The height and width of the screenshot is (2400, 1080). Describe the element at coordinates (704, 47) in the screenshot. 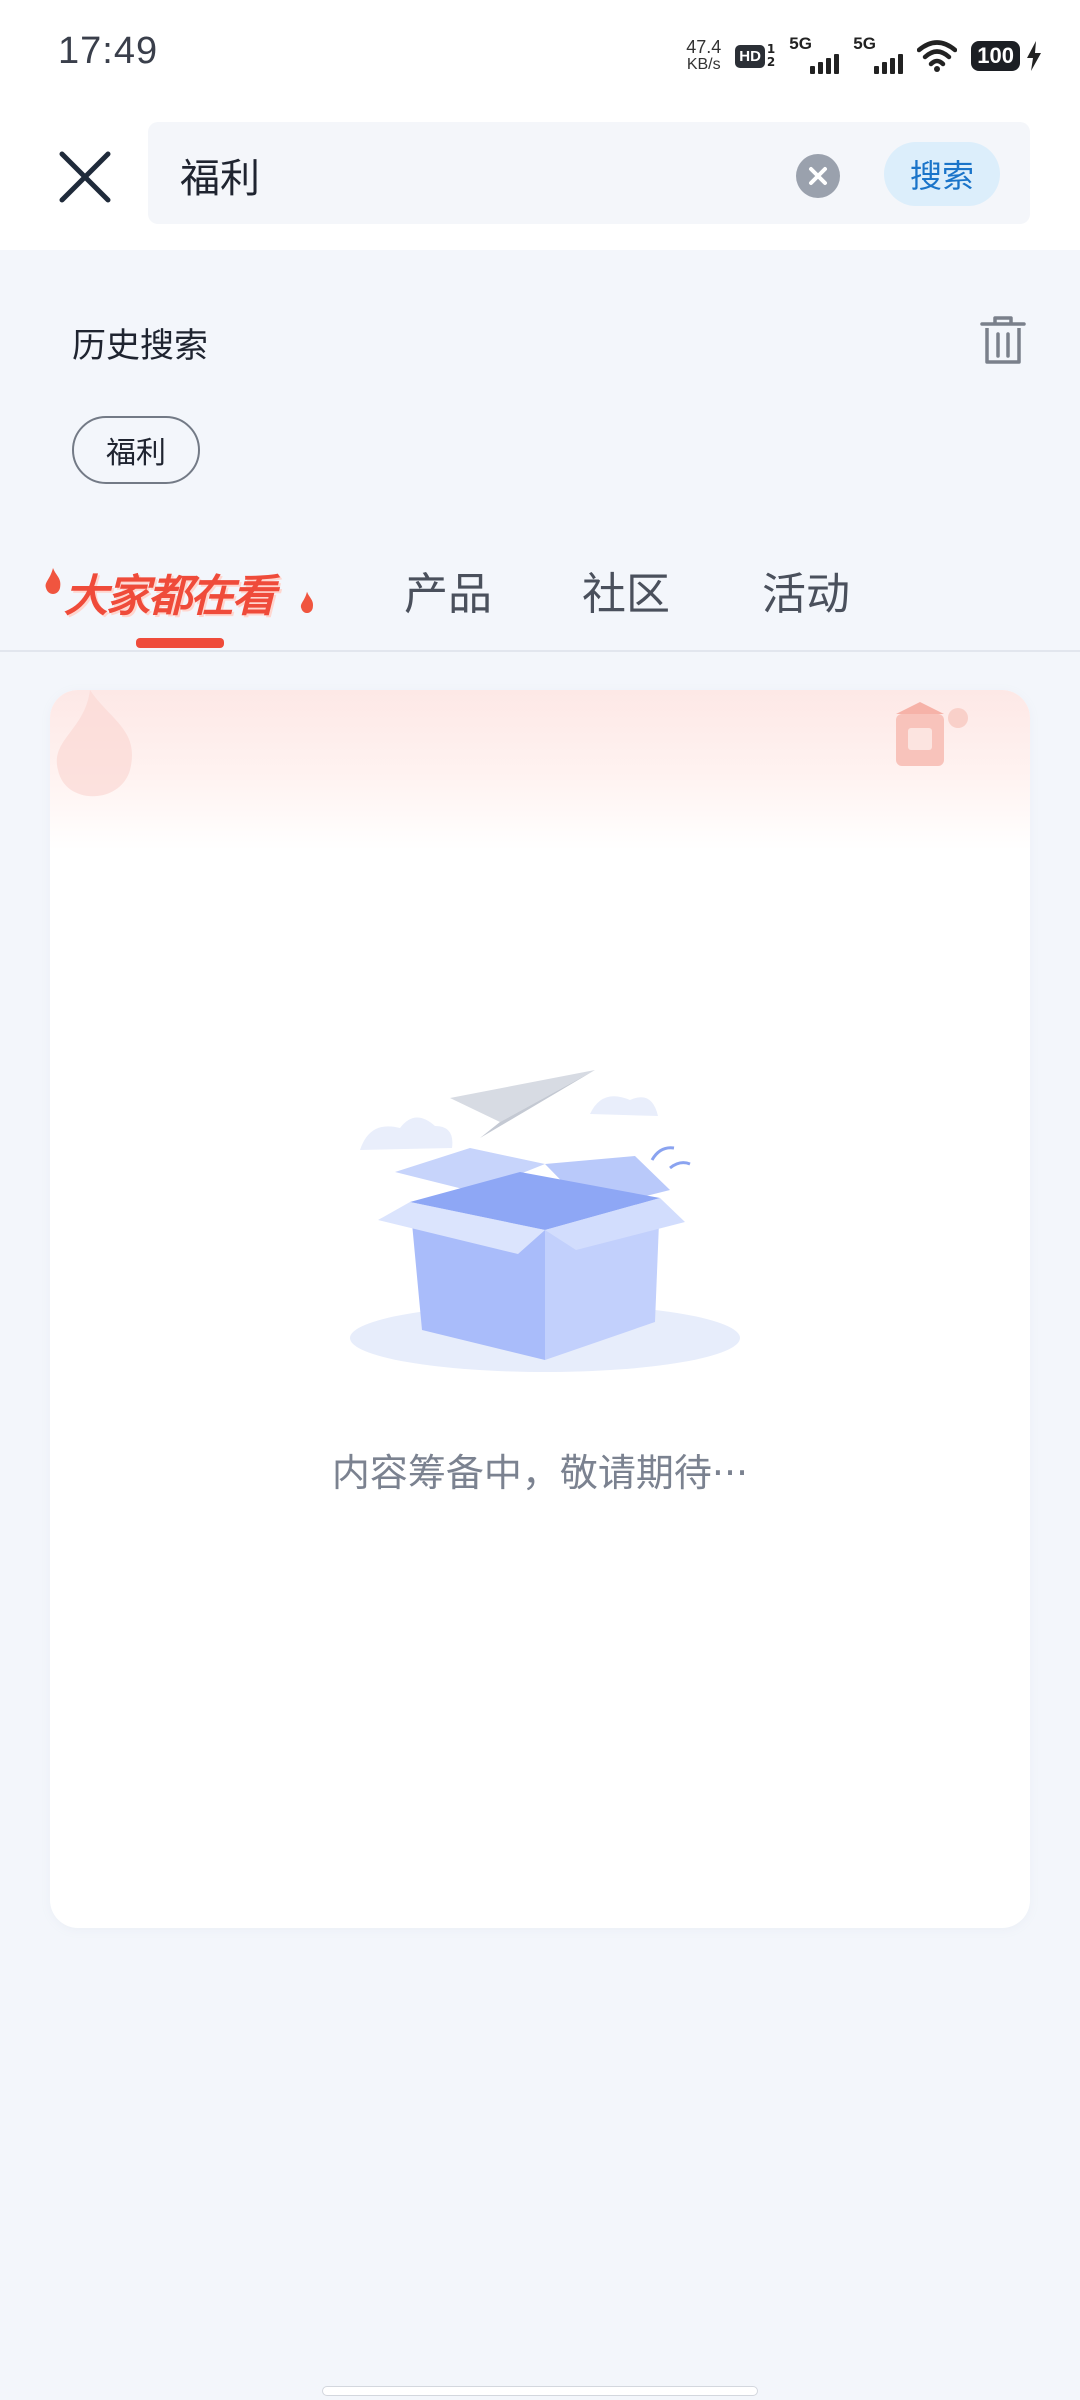

I see `network-speed-value: 47.4` at that location.